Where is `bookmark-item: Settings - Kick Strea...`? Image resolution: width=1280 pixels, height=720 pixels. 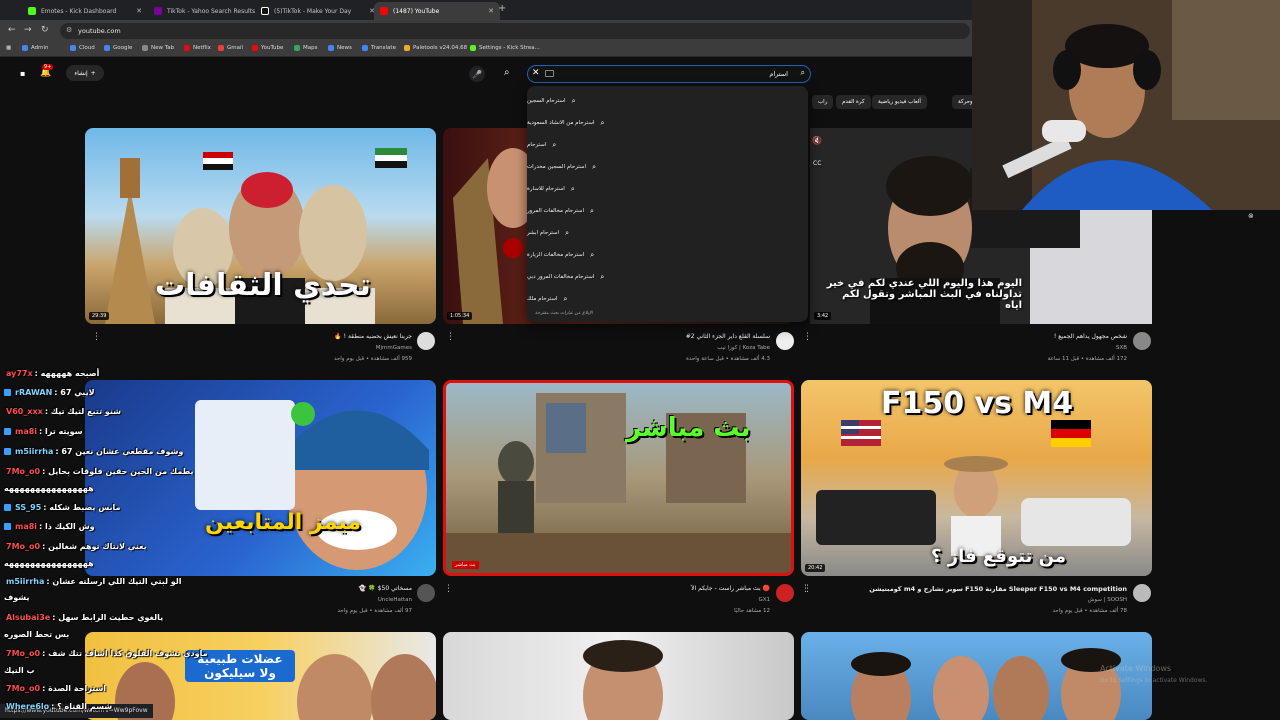 bookmark-item: Settings - Kick Strea... is located at coordinates (505, 48).